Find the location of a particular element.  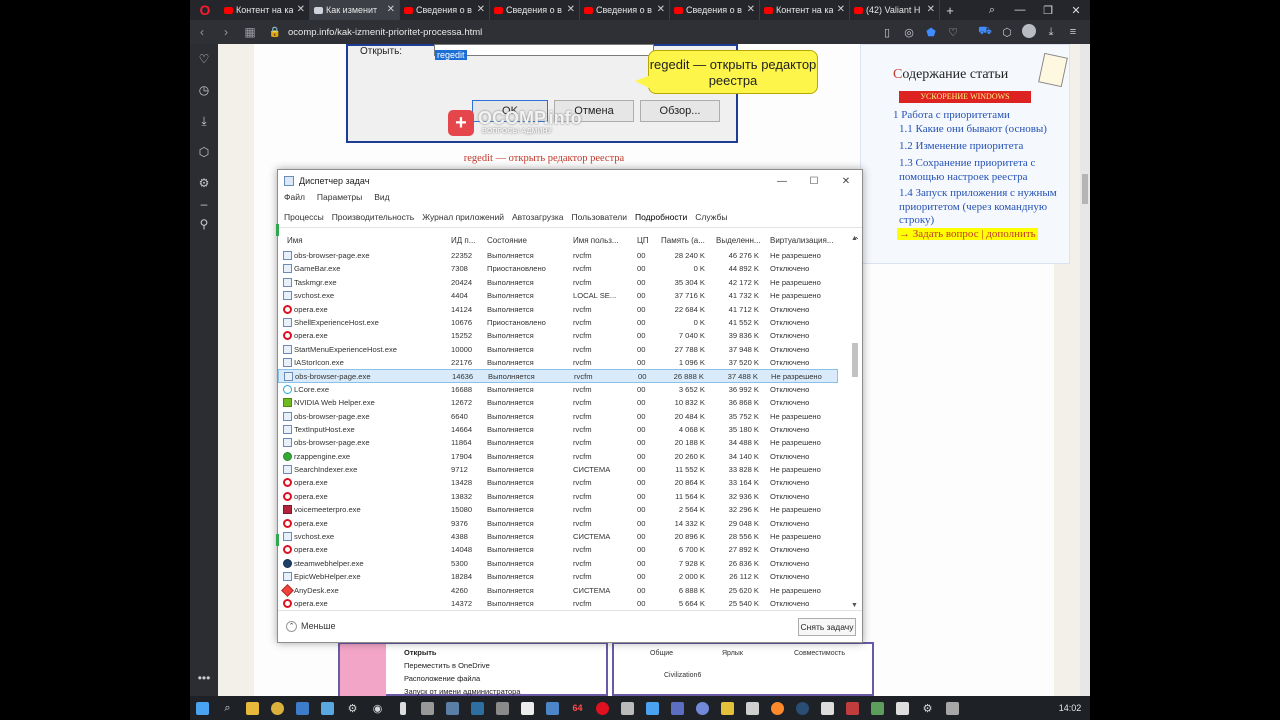

more-icon: ••• is located at coordinates (204, 678).